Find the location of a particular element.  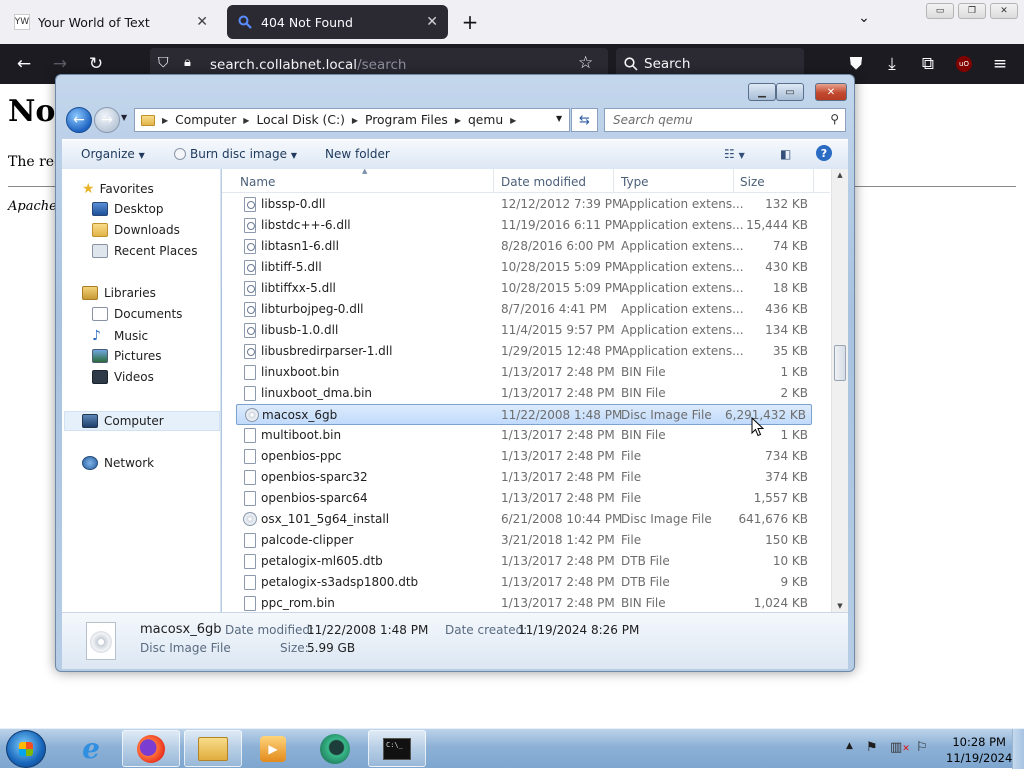

explorer-back-button: ← is located at coordinates (79, 120).